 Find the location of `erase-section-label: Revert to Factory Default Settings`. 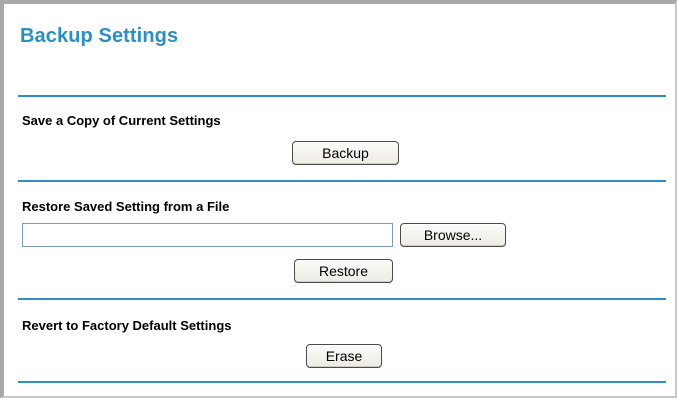

erase-section-label: Revert to Factory Default Settings is located at coordinates (127, 325).